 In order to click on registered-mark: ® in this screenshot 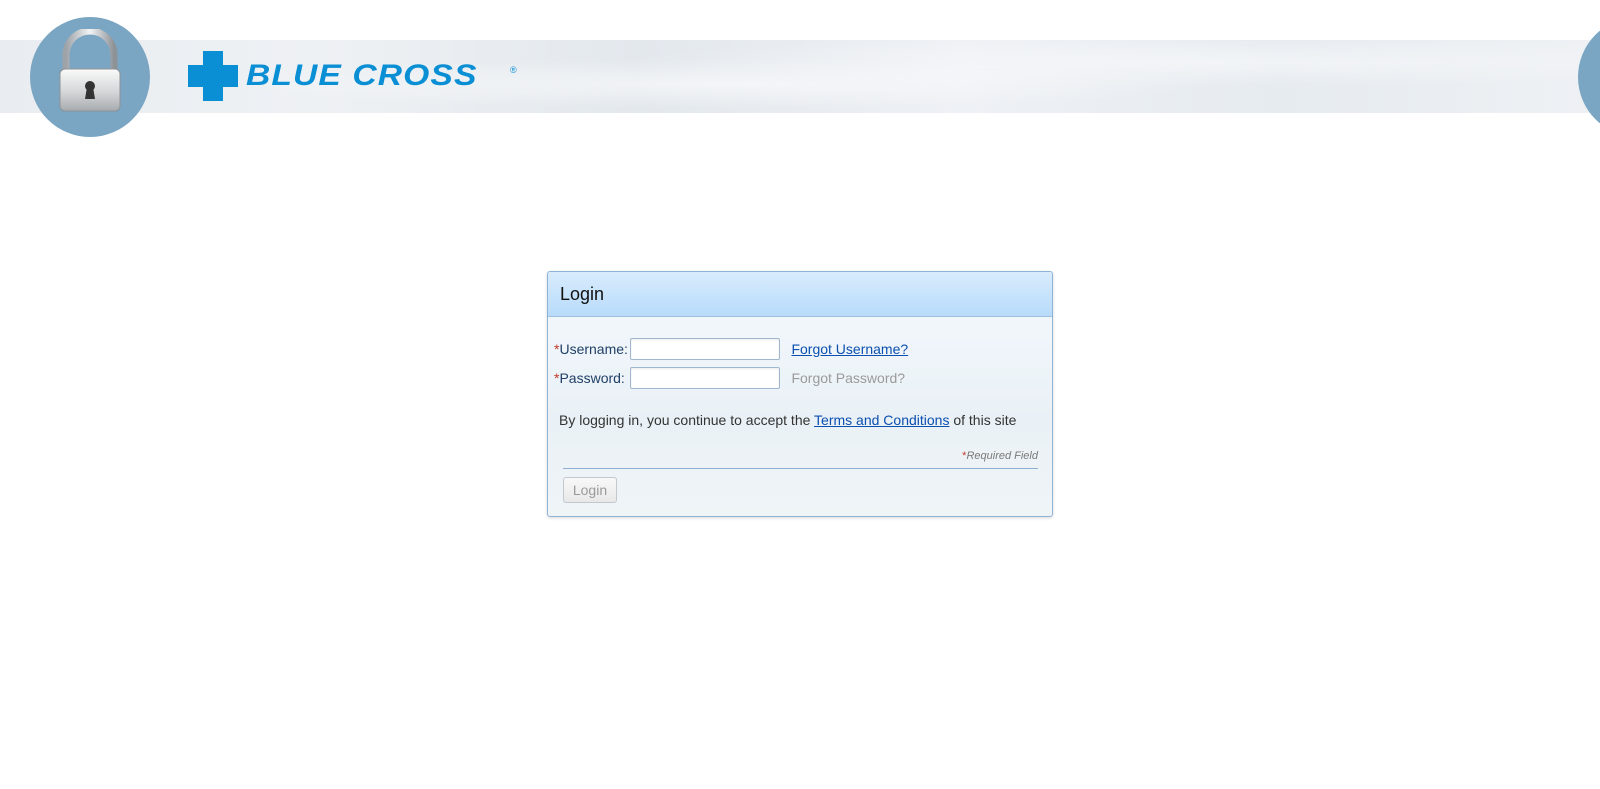, I will do `click(513, 70)`.